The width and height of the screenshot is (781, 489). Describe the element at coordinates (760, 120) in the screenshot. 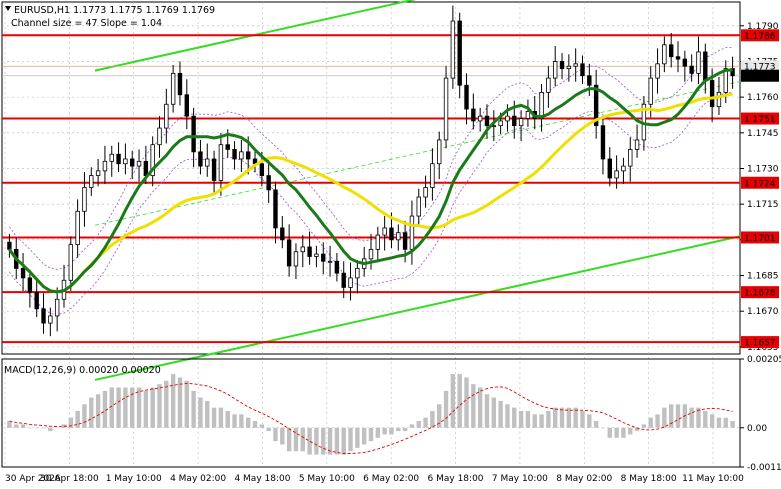

I see `level-price-label: 1.1751` at that location.